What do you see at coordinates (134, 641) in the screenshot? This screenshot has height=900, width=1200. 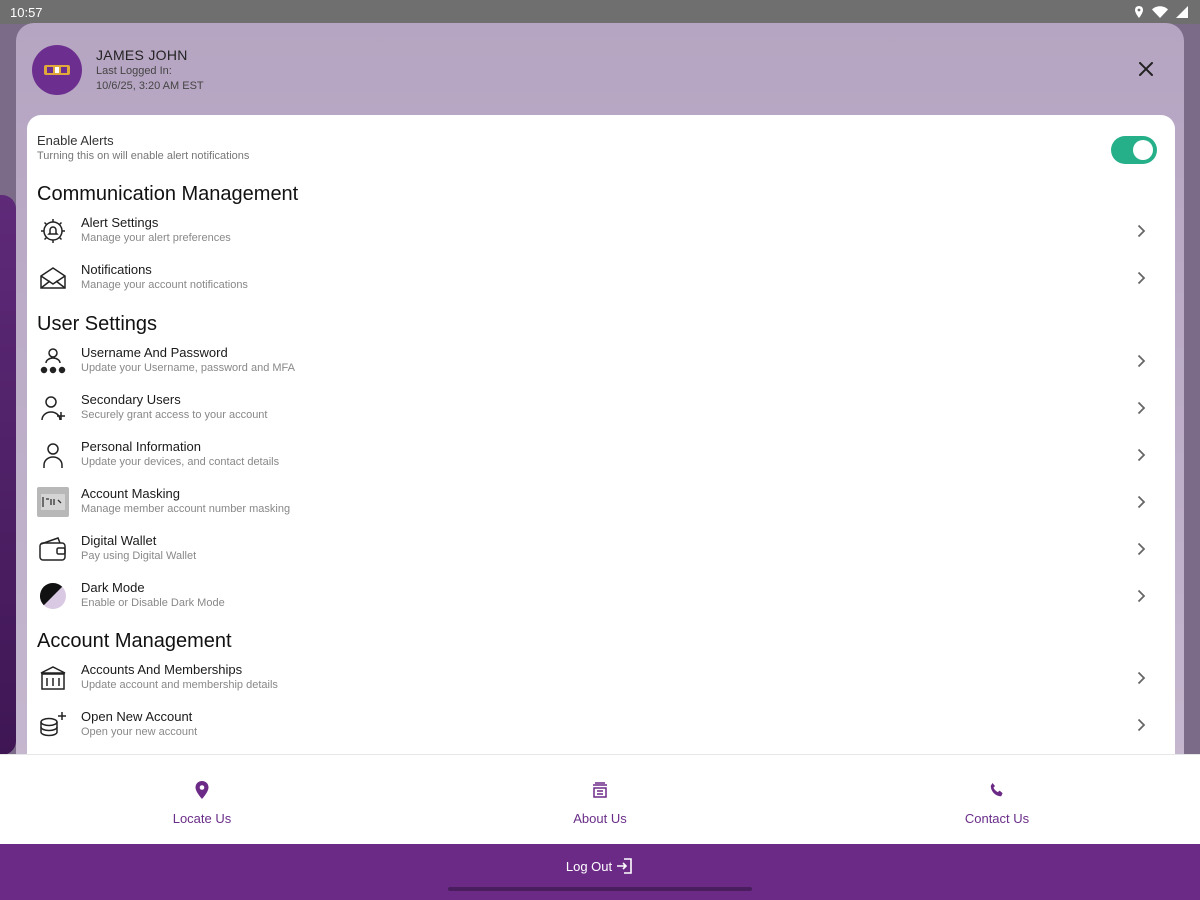 I see `section-title-account: Account Management` at bounding box center [134, 641].